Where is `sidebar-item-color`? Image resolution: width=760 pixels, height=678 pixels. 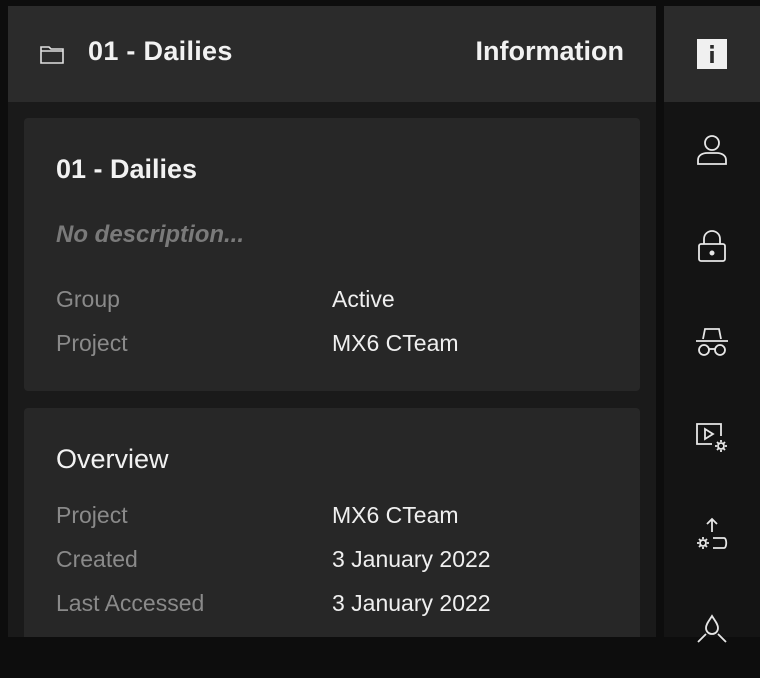 sidebar-item-color is located at coordinates (712, 630).